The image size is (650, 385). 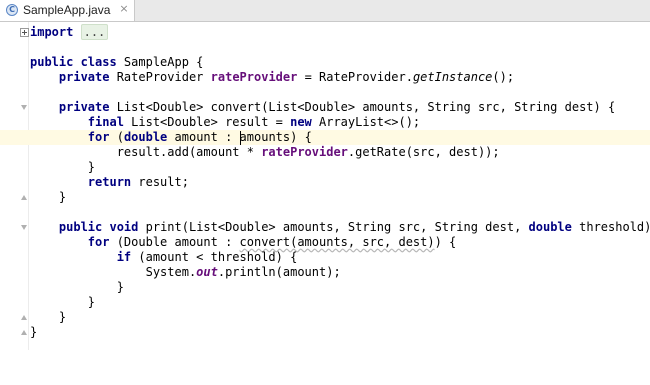 I want to click on code-text: .println(amount);, so click(x=279, y=272).